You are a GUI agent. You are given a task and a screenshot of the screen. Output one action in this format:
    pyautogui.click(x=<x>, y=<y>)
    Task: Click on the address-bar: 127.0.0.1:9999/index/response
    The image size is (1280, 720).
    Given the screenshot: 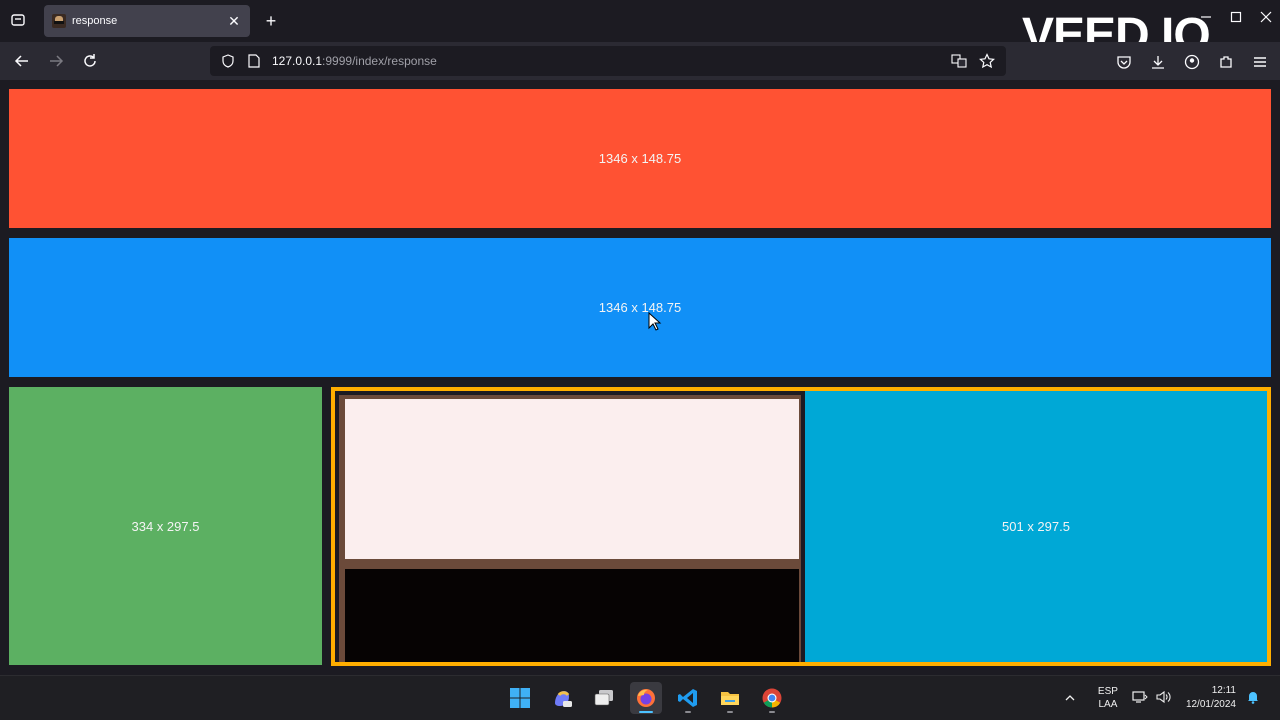 What is the action you would take?
    pyautogui.click(x=608, y=61)
    